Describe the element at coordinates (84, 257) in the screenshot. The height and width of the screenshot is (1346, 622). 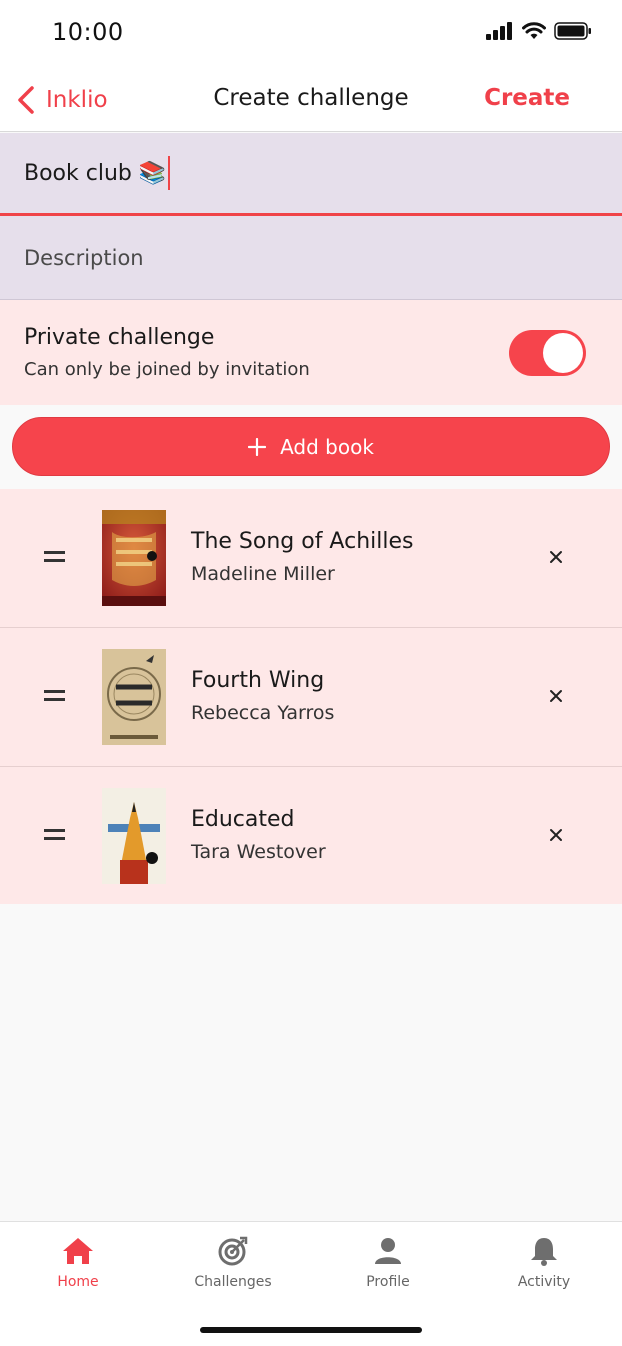
I see `description-placeholder: Description` at that location.